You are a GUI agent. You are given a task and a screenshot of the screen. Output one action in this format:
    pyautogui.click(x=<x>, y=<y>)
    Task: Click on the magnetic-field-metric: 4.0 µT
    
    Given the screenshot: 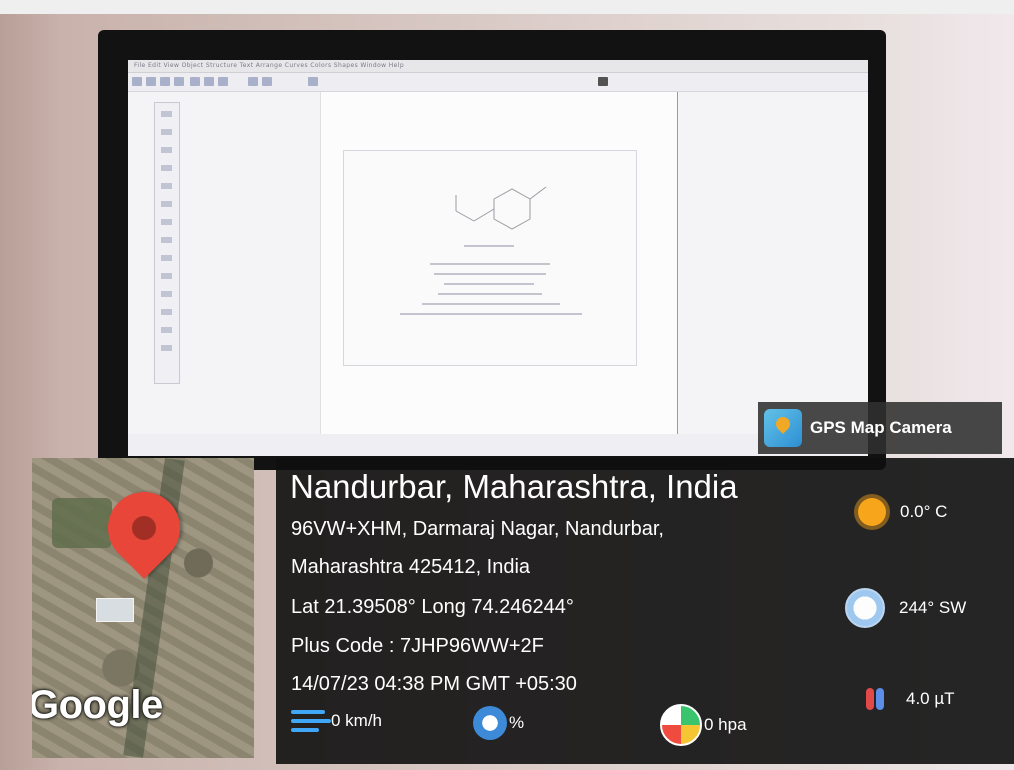 What is the action you would take?
    pyautogui.click(x=907, y=699)
    